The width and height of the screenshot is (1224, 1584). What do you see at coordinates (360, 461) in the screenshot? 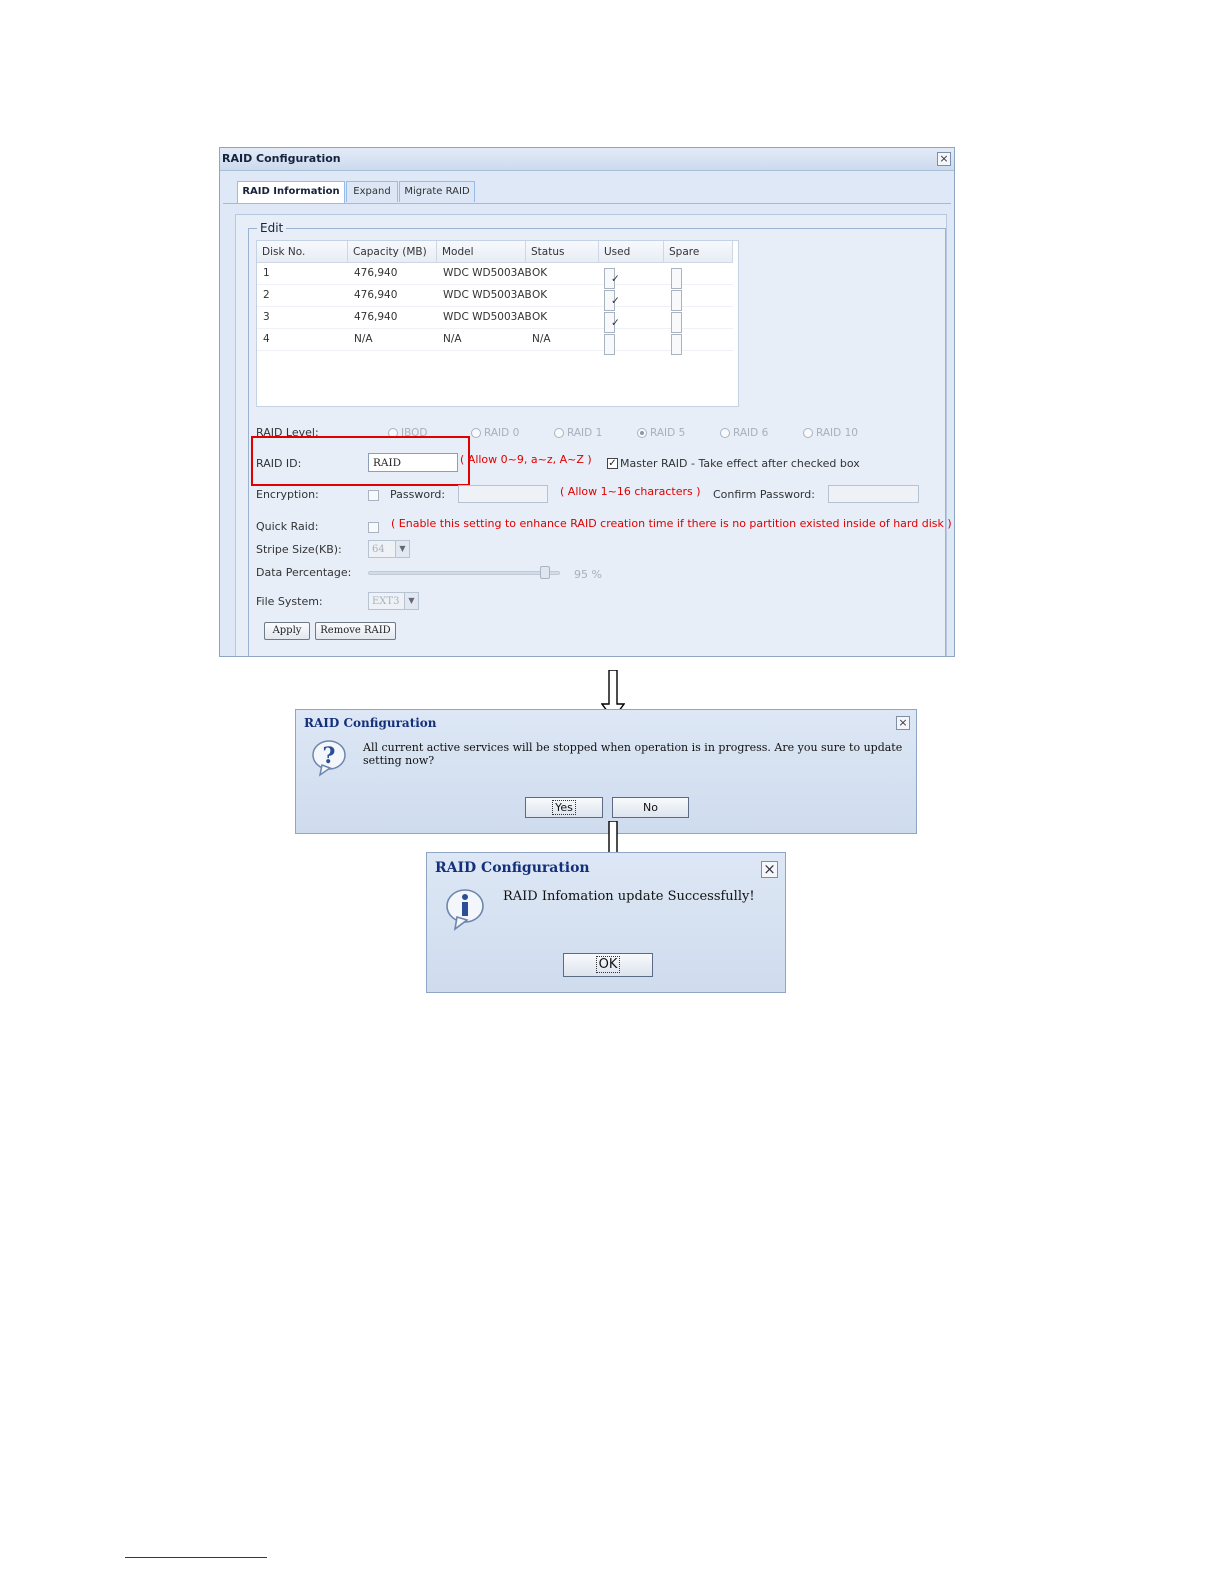
I see `raid-id-highlight-box` at bounding box center [360, 461].